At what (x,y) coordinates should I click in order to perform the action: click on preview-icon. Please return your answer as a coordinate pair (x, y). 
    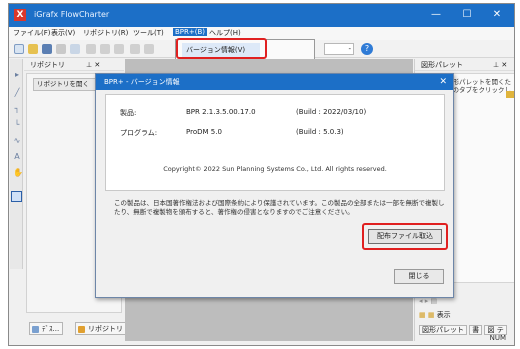
    Looking at the image, I should click on (75, 49).